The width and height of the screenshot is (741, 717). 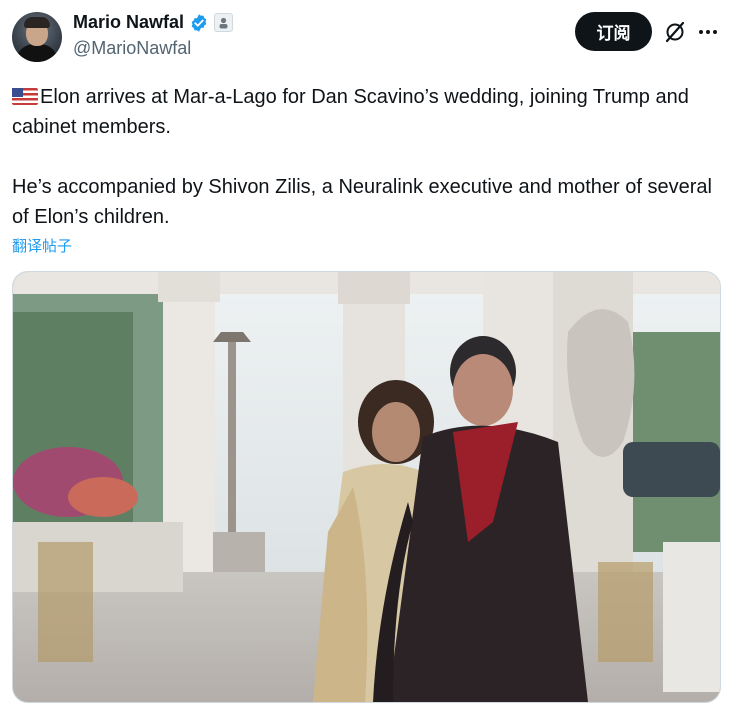 What do you see at coordinates (37, 37) in the screenshot?
I see `author-avatar` at bounding box center [37, 37].